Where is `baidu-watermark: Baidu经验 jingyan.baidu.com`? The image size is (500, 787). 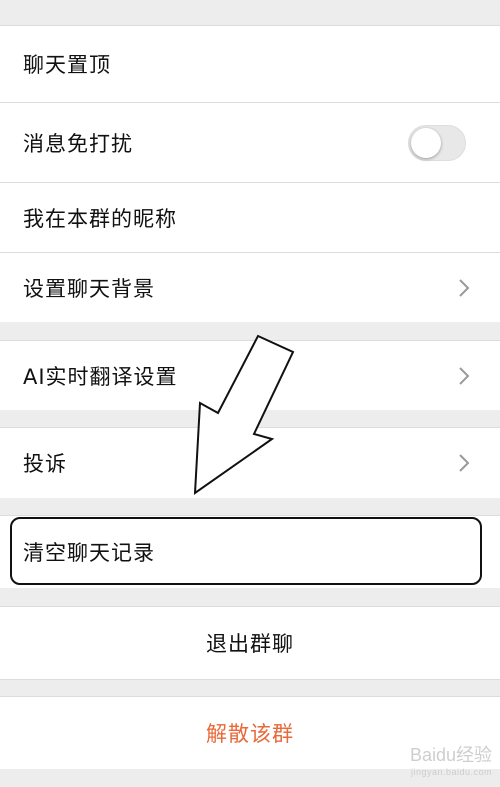
baidu-watermark: Baidu经验 jingyan.baidu.com is located at coordinates (451, 759).